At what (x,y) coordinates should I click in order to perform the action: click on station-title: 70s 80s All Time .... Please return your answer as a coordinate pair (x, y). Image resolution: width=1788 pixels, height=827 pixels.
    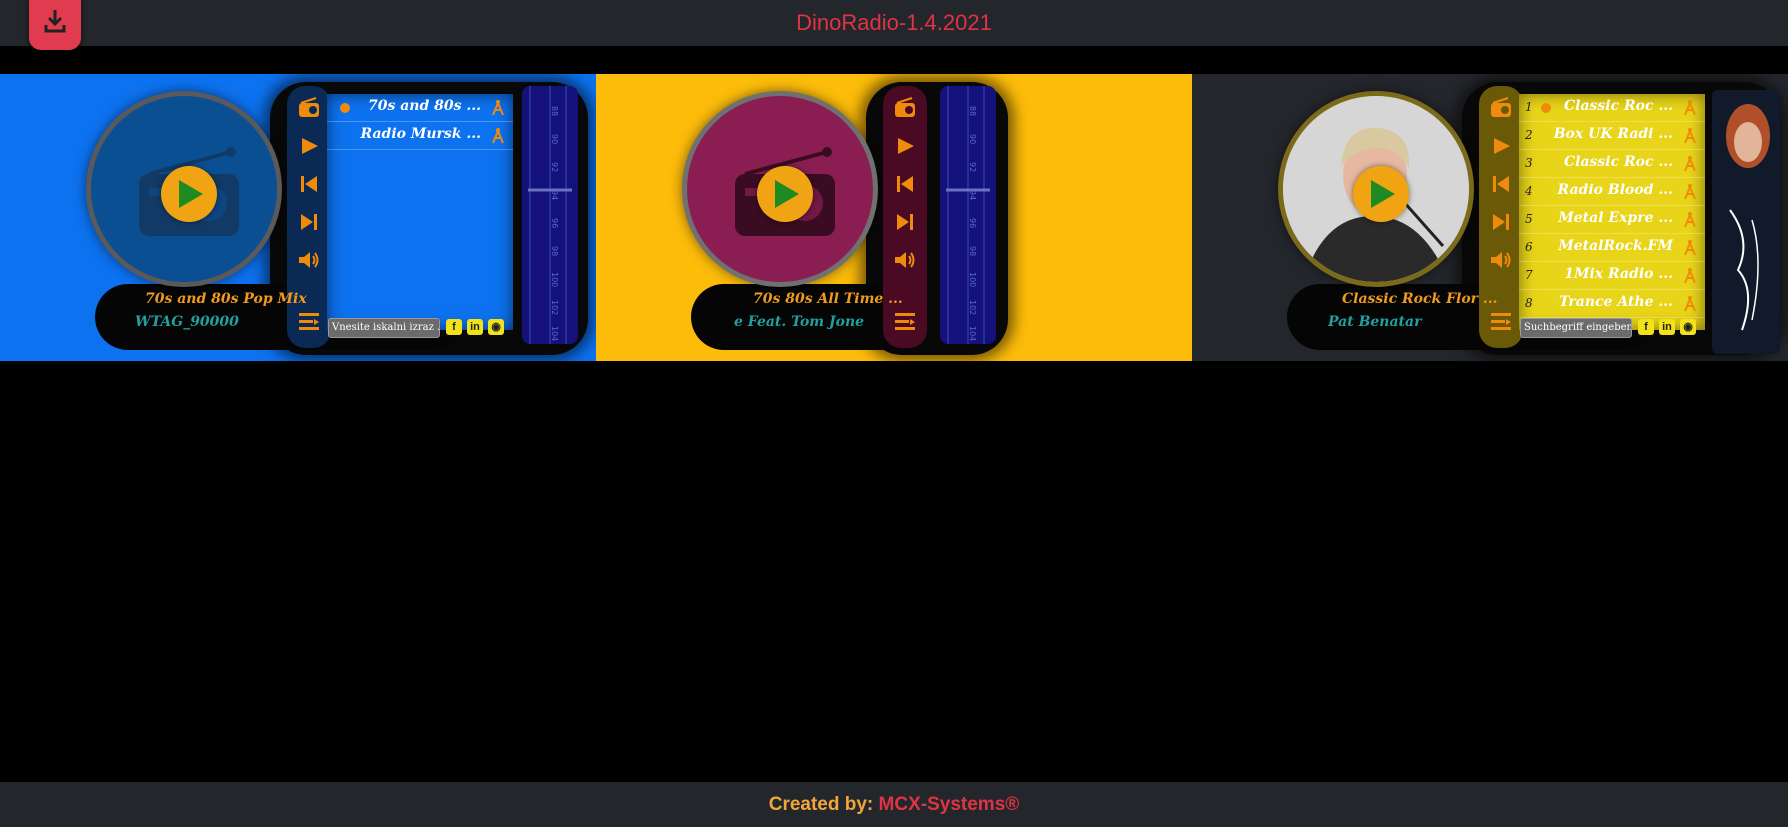
    Looking at the image, I should click on (828, 299).